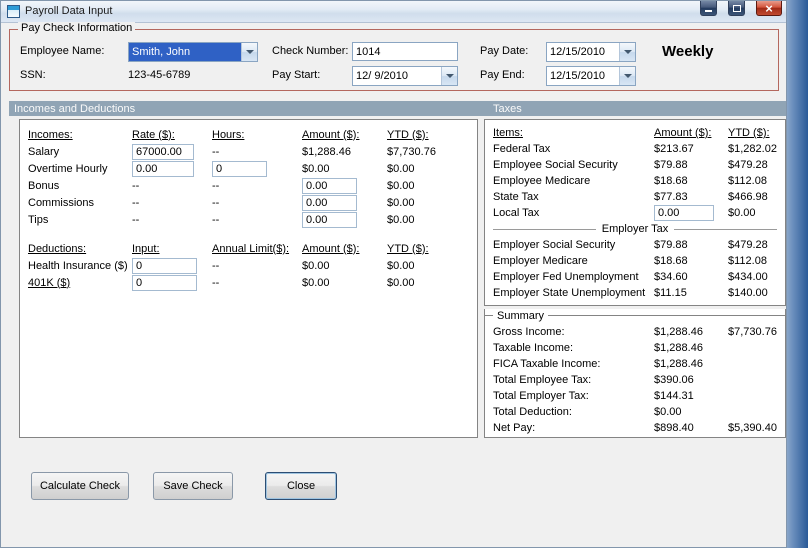 Image resolution: width=808 pixels, height=548 pixels. Describe the element at coordinates (216, 265) in the screenshot. I see `health-annual-limit: --` at that location.